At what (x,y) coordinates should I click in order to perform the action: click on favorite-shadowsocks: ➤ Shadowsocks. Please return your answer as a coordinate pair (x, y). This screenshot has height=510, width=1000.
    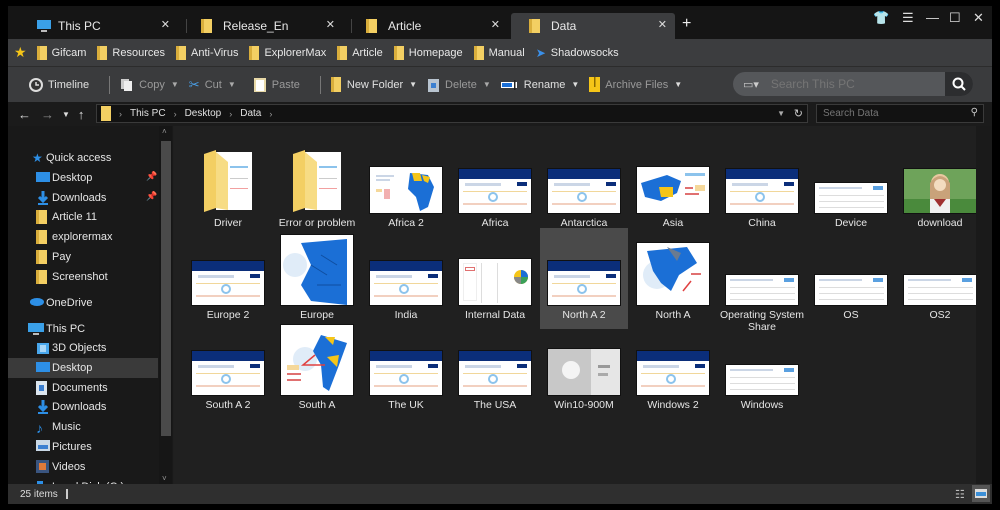
    Looking at the image, I should click on (577, 53).